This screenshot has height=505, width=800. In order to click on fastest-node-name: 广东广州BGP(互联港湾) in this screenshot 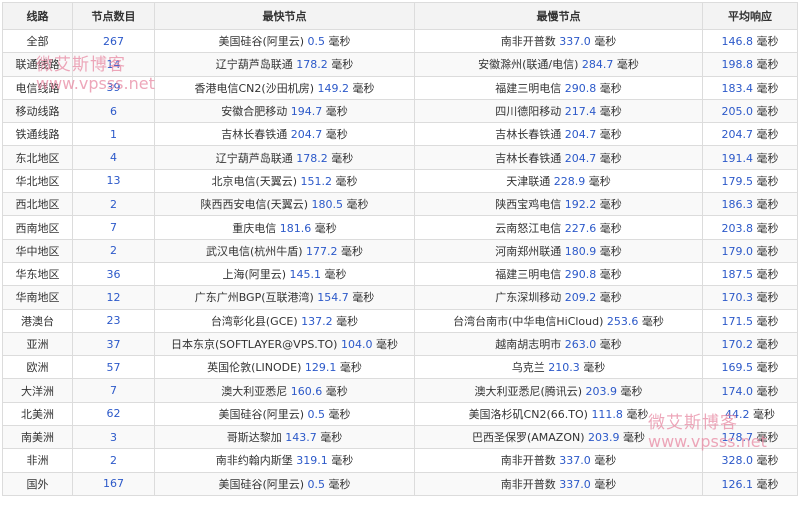, I will do `click(254, 298)`.